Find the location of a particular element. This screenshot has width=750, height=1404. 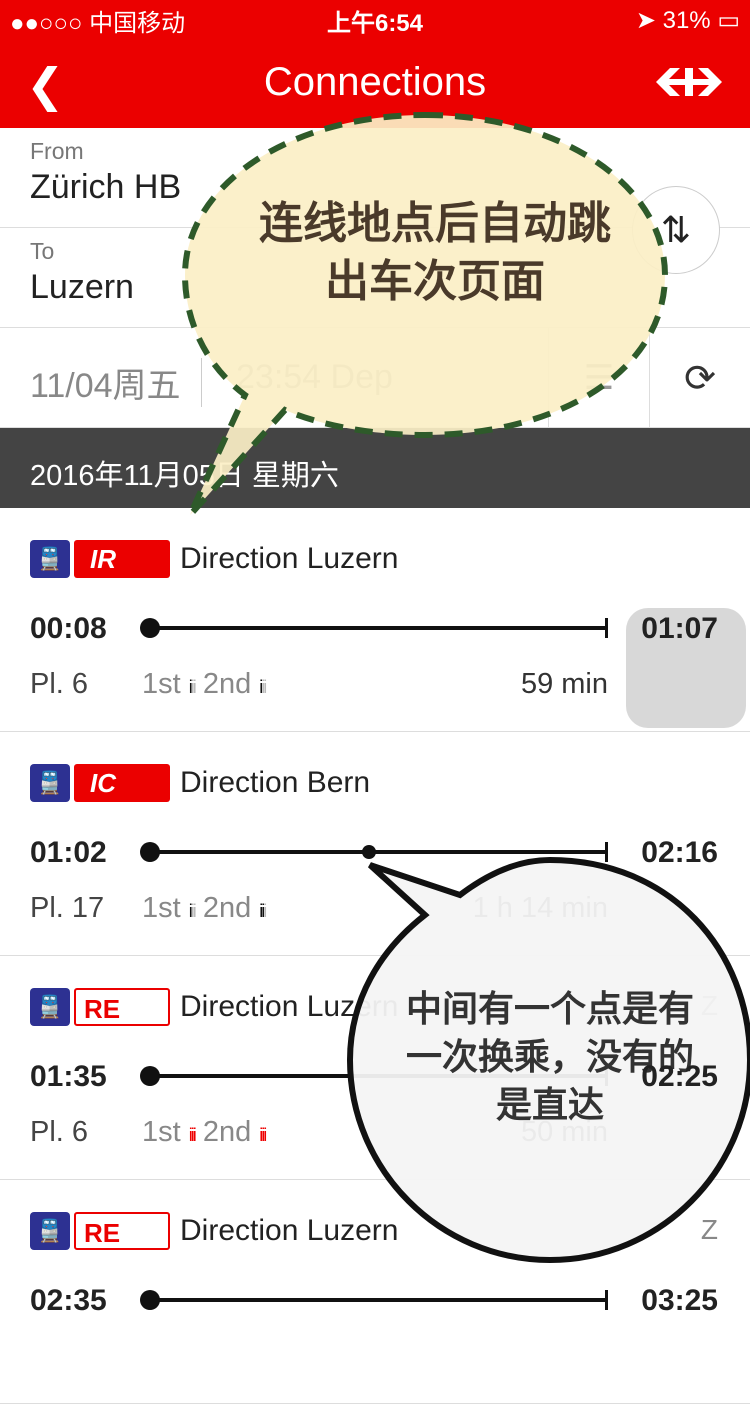

status-bar: ●●○○○ 中国移动 上午6:54 ➤ 31% ▭ is located at coordinates (375, 20).